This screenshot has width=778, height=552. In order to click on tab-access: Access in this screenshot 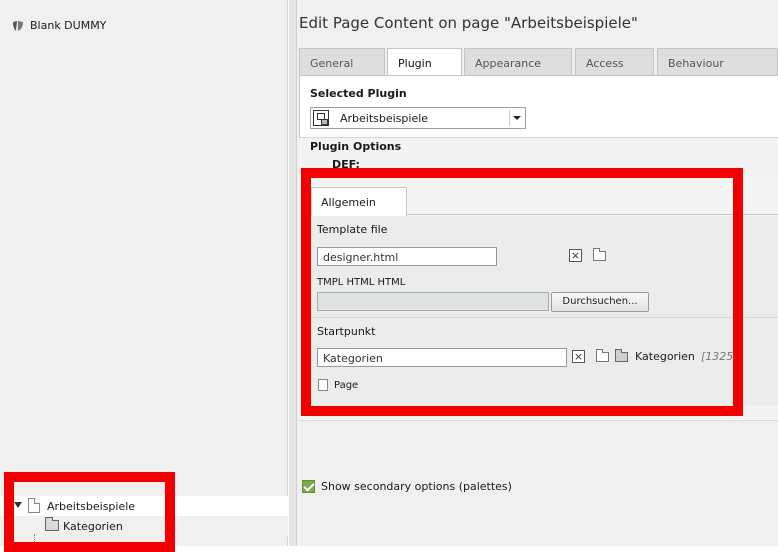, I will do `click(614, 61)`.